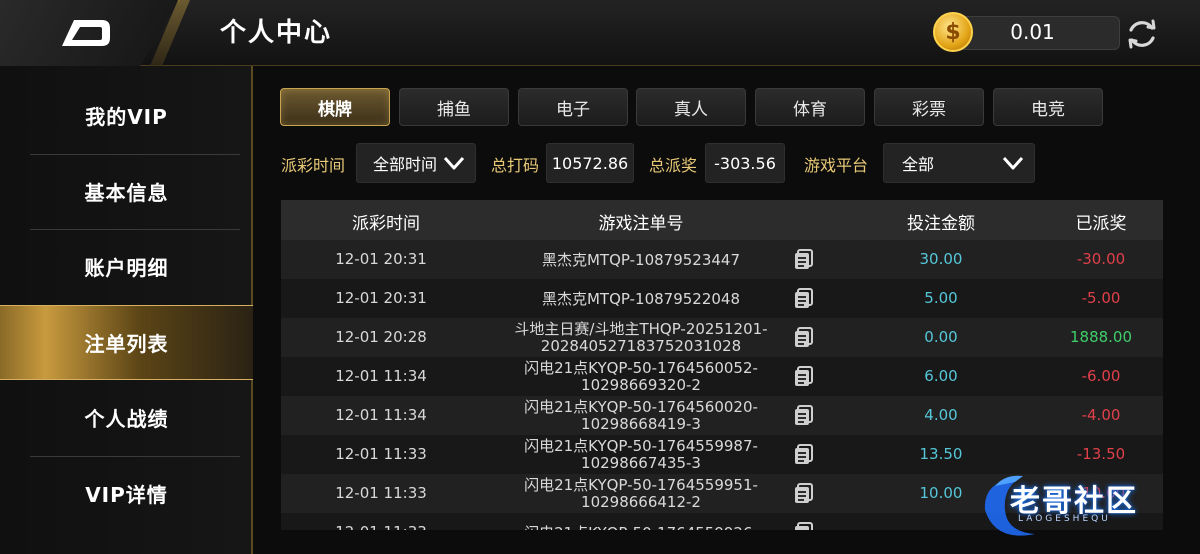 Image resolution: width=1200 pixels, height=554 pixels. What do you see at coordinates (641, 424) in the screenshot?
I see `bet-id-line-2: 10298668419-3` at bounding box center [641, 424].